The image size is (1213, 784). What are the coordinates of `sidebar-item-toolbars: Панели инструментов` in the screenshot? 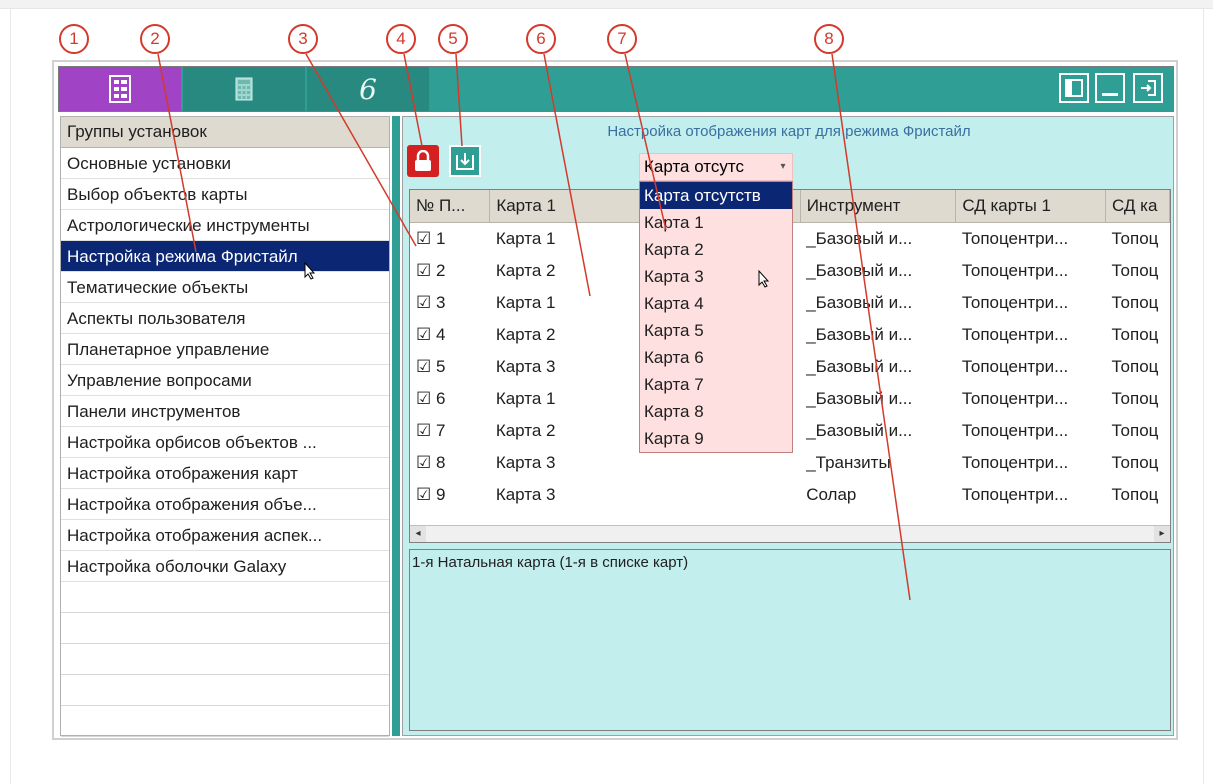 It's located at (225, 411).